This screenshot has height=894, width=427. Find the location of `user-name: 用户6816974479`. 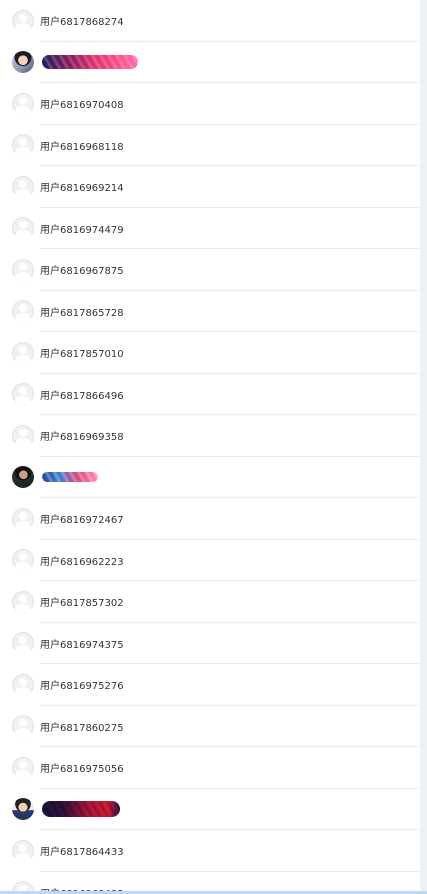

user-name: 用户6816974479 is located at coordinates (82, 230).